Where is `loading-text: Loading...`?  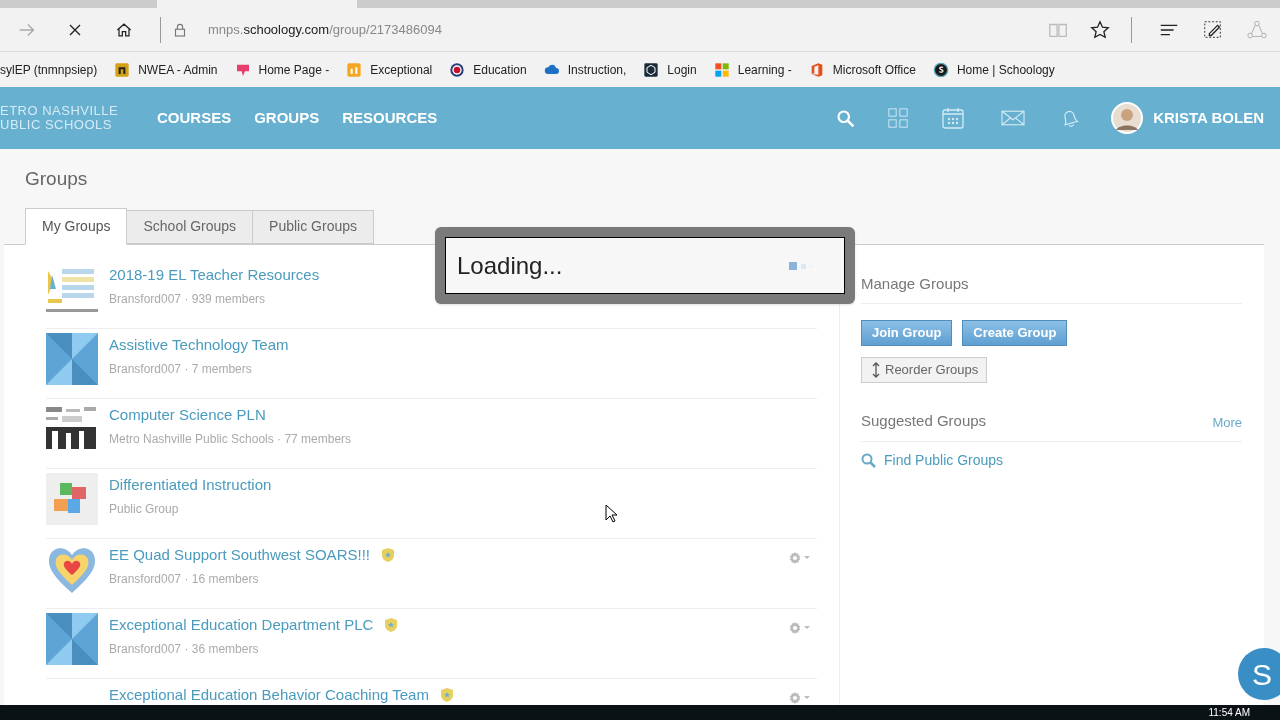 loading-text: Loading... is located at coordinates (510, 265).